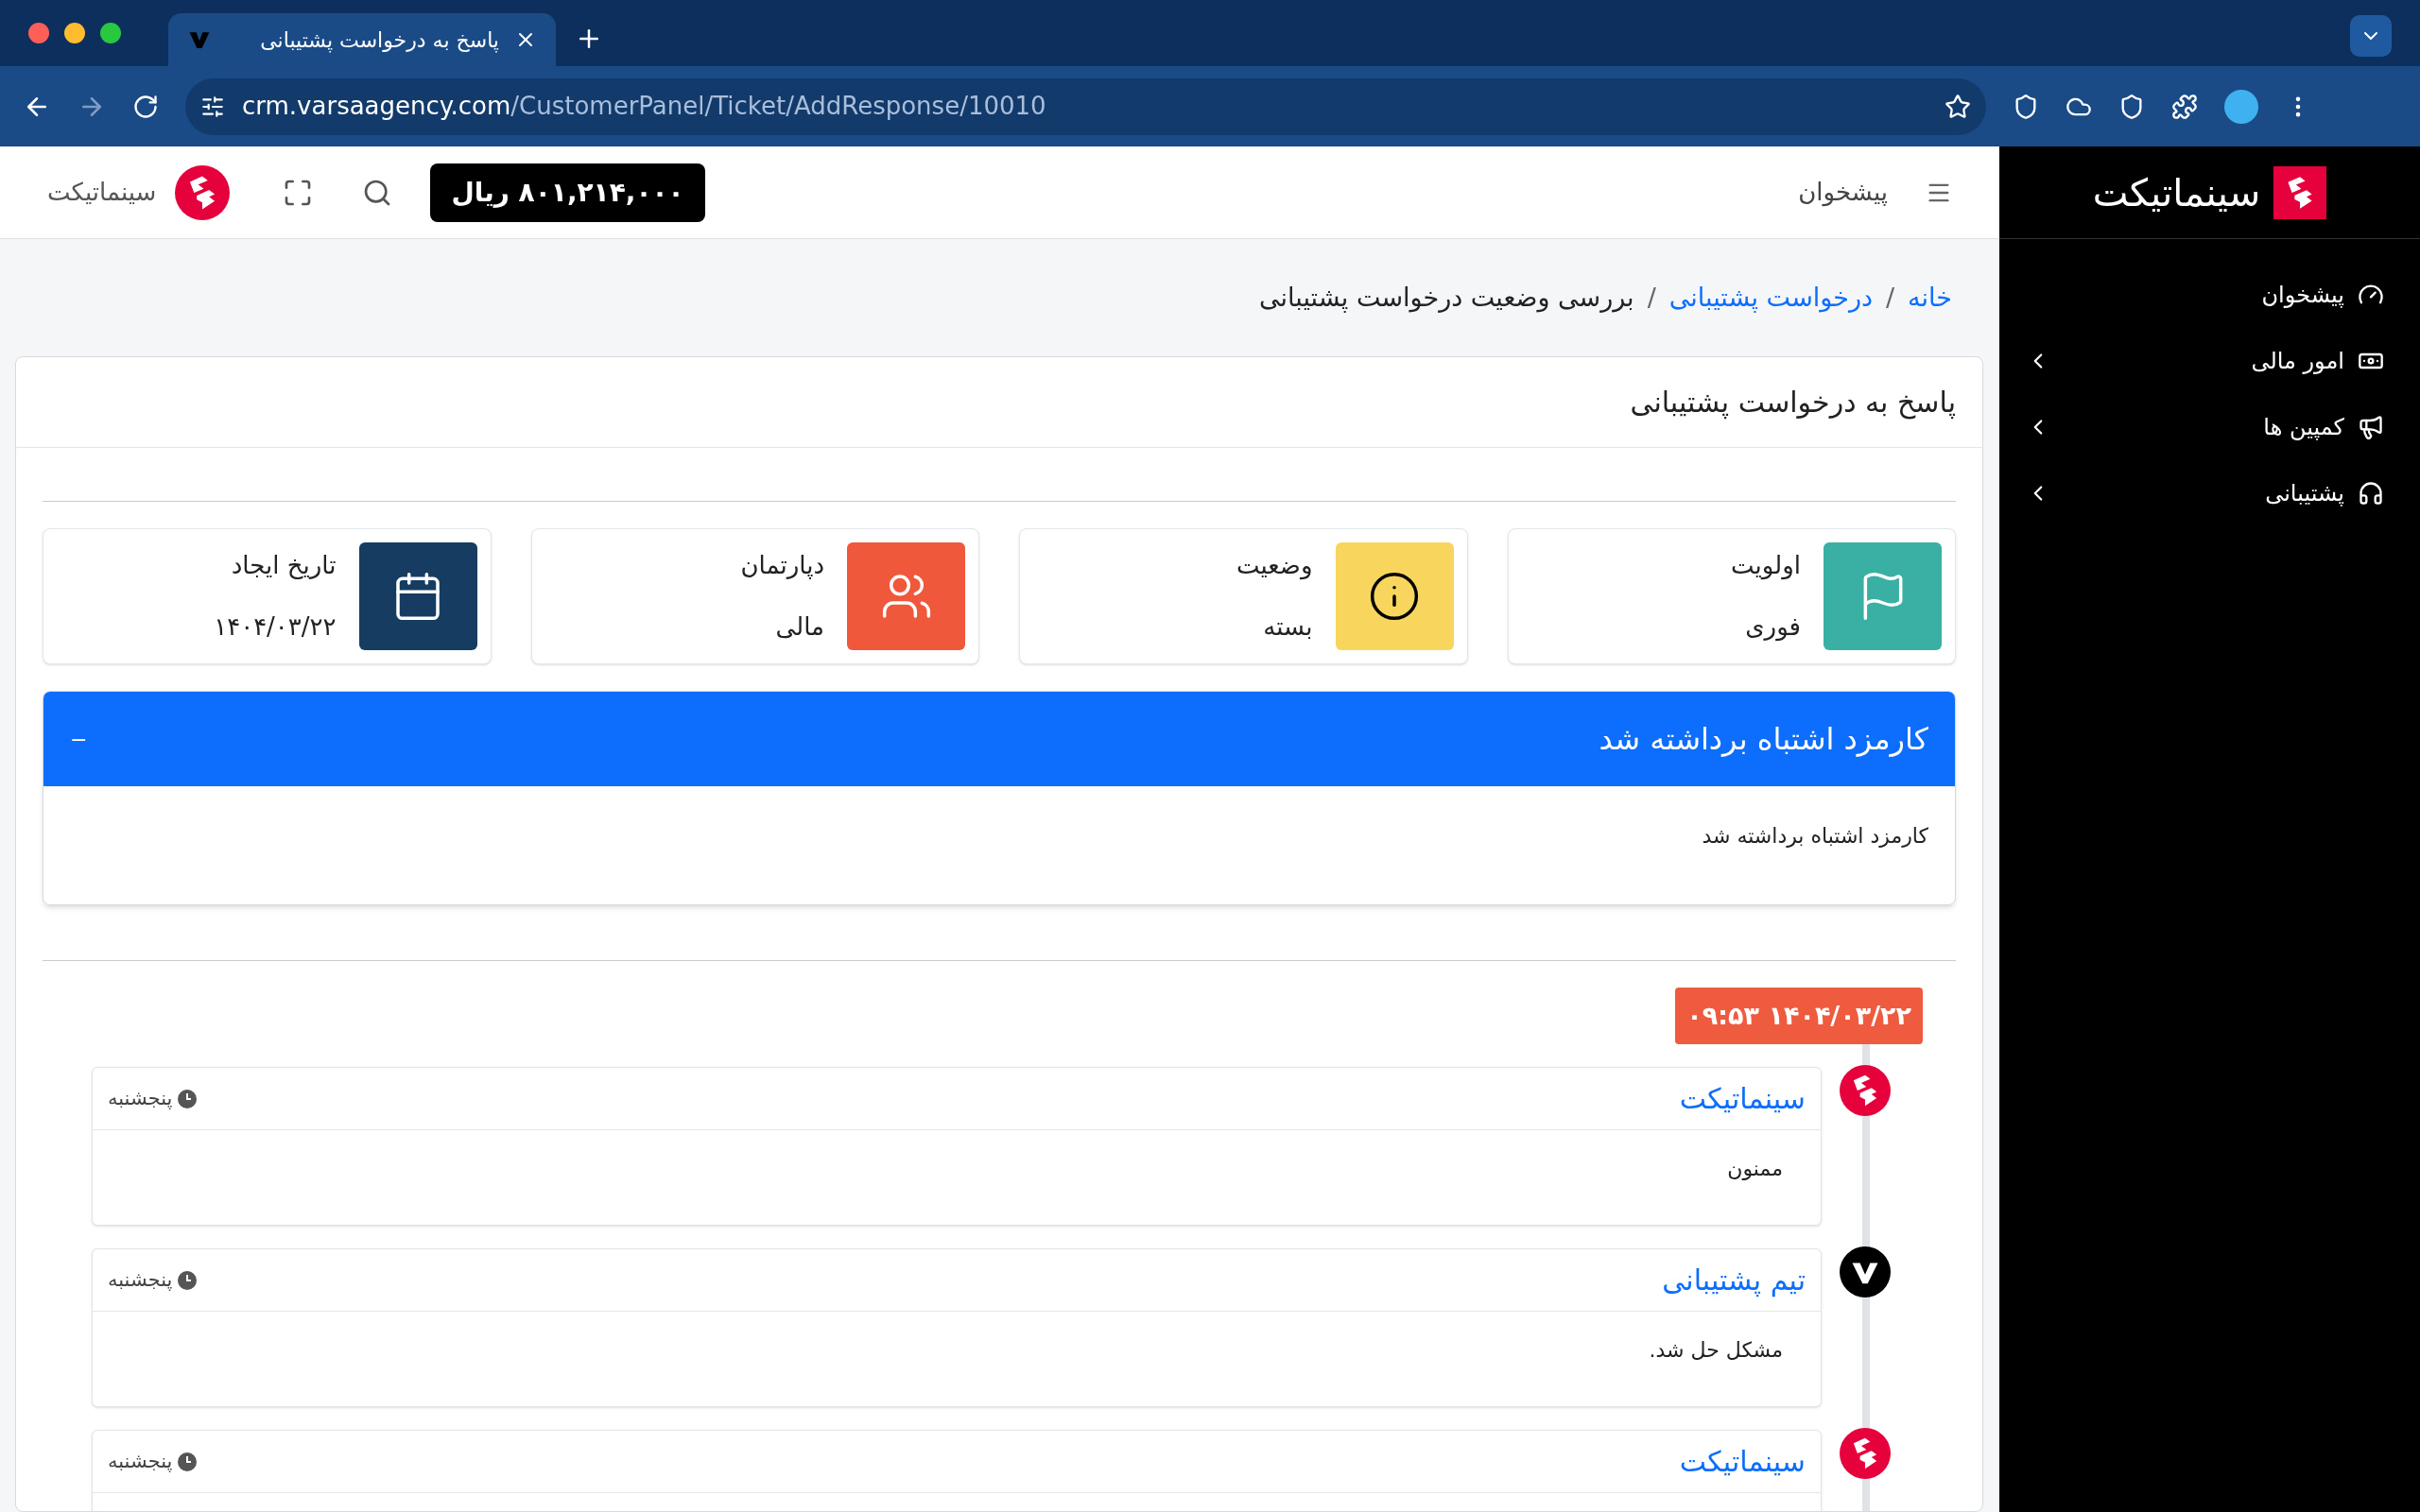 This screenshot has height=1512, width=2420. I want to click on profile-avatar, so click(2241, 106).